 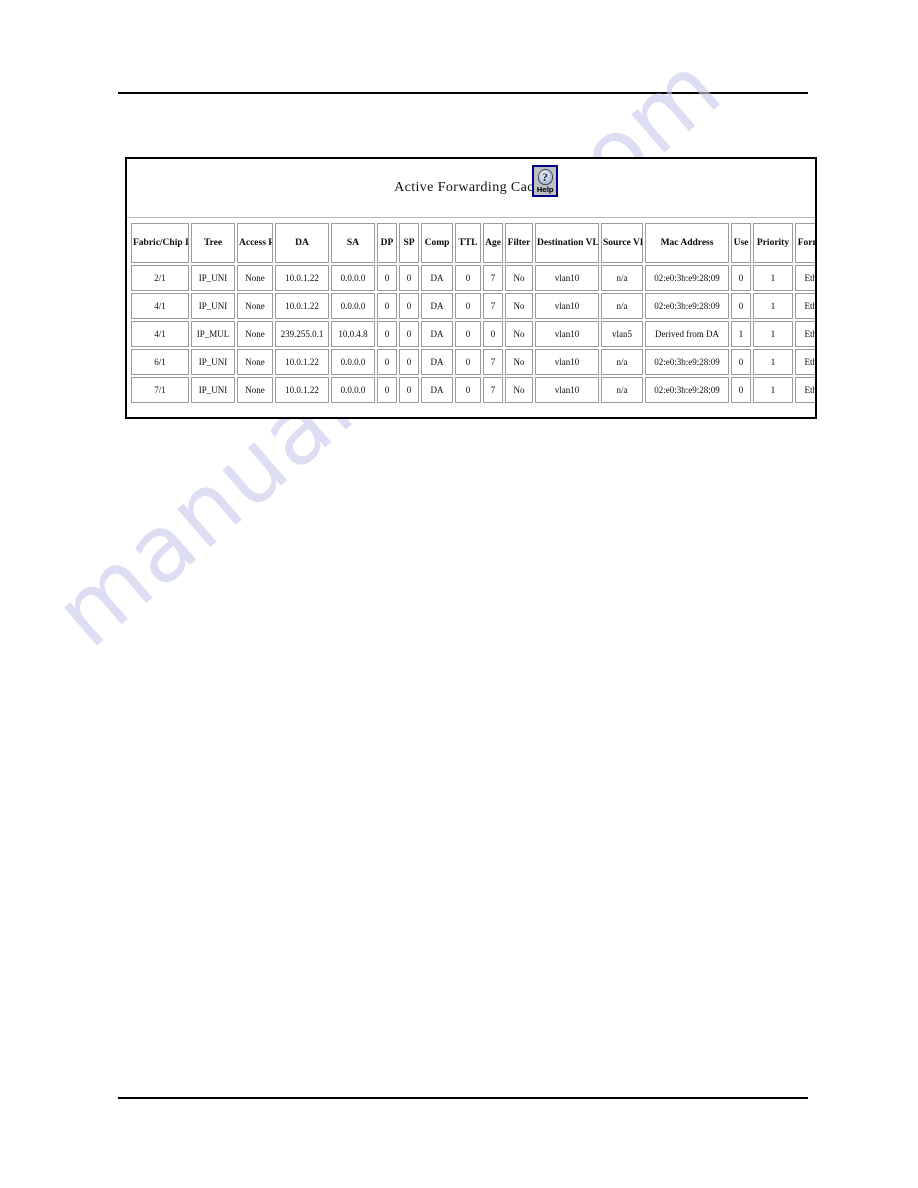 I want to click on window-title-bar: Active Forwarding Cache ? Help, so click(x=471, y=188).